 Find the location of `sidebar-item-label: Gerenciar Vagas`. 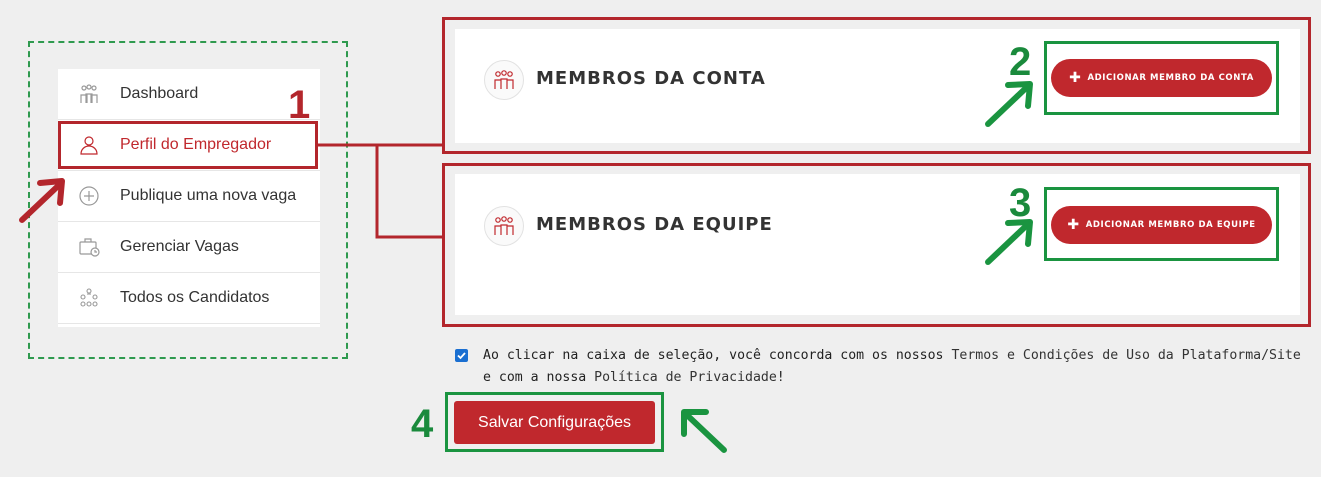

sidebar-item-label: Gerenciar Vagas is located at coordinates (179, 246).